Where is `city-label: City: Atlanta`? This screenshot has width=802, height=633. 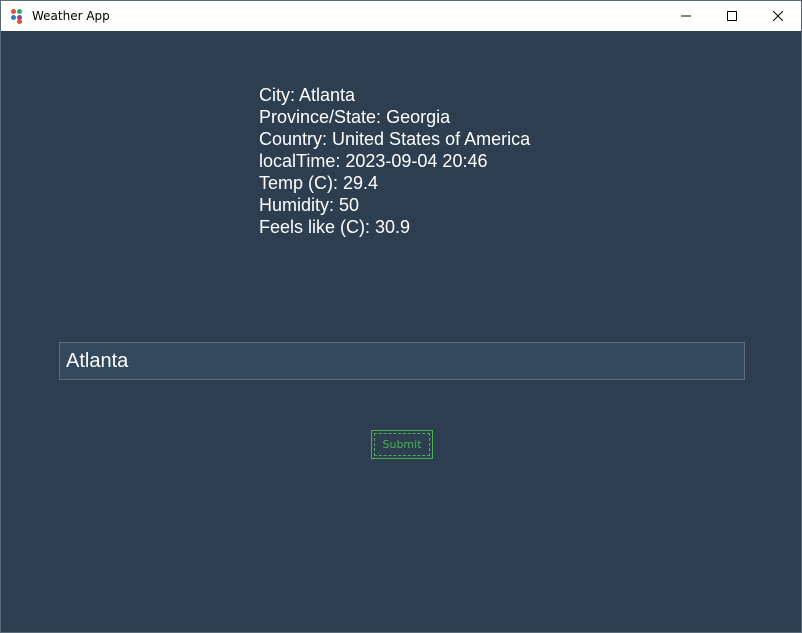 city-label: City: Atlanta is located at coordinates (307, 95).